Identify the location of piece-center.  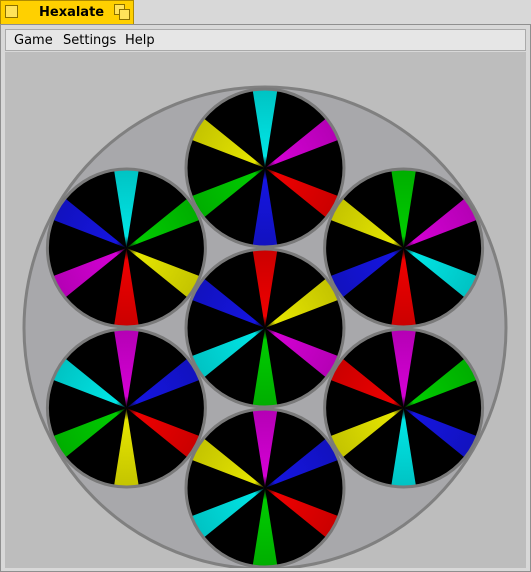
(265, 328).